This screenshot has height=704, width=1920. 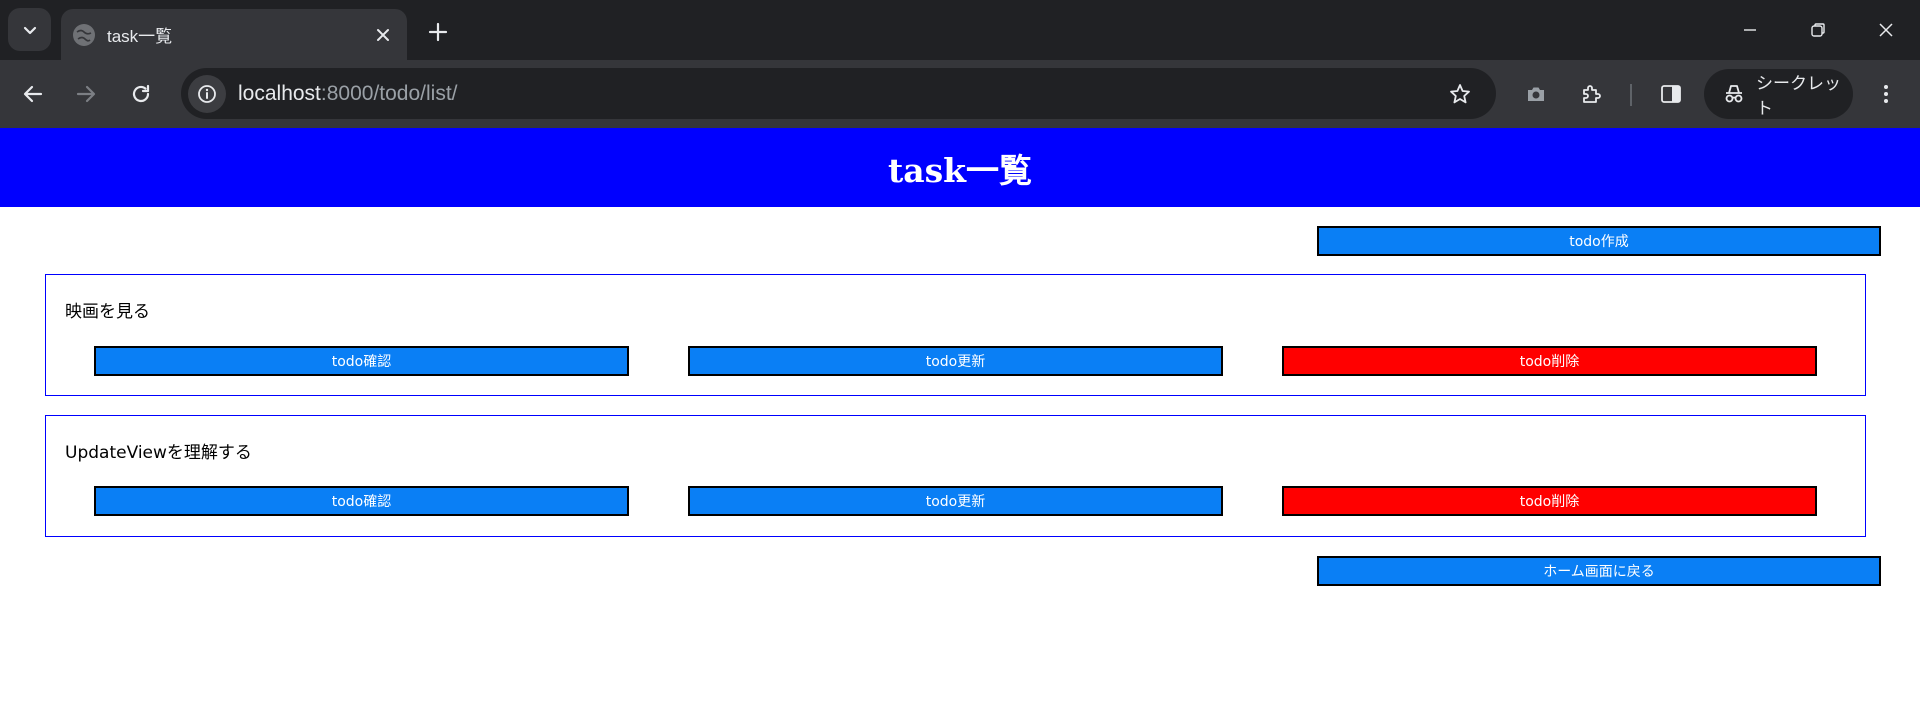 I want to click on arrow-left-icon, so click(x=33, y=94).